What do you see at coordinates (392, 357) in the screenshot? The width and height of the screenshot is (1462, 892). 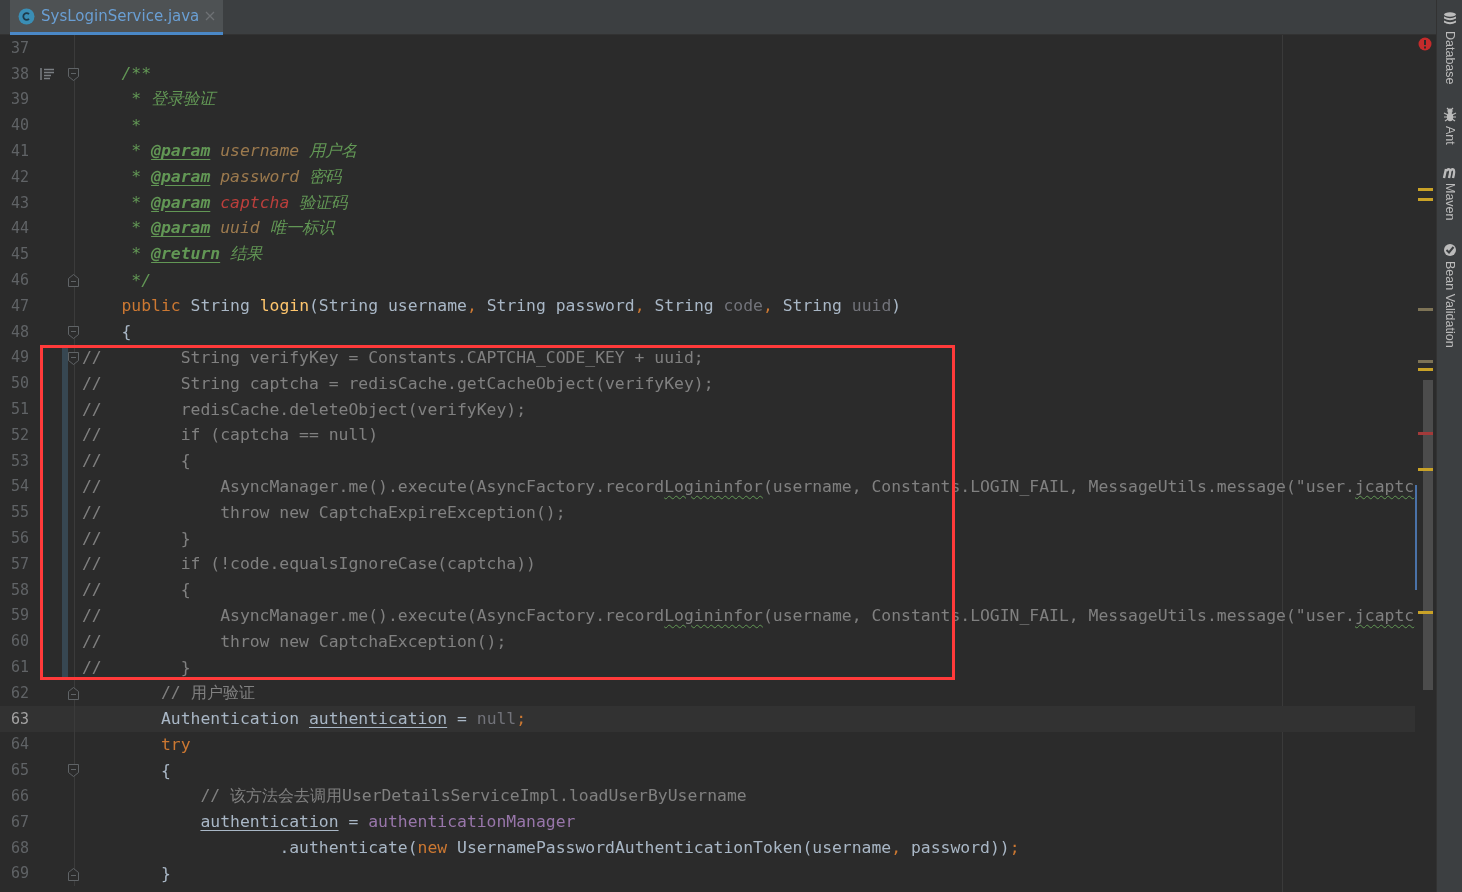 I see `code-line: // String verifyKey = Constants.CAPTCHA_CODE_KEY + uuid;` at bounding box center [392, 357].